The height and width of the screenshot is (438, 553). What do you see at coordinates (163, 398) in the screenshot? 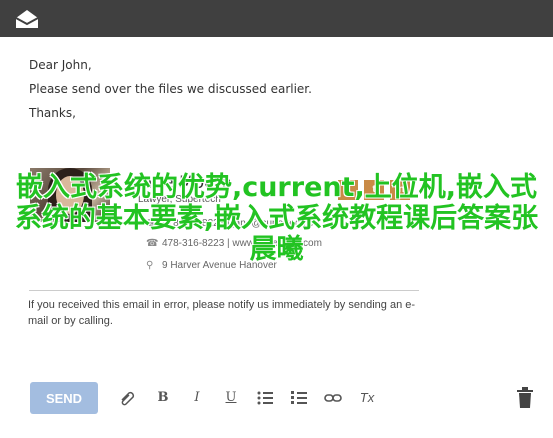
I see `bold-button: B` at bounding box center [163, 398].